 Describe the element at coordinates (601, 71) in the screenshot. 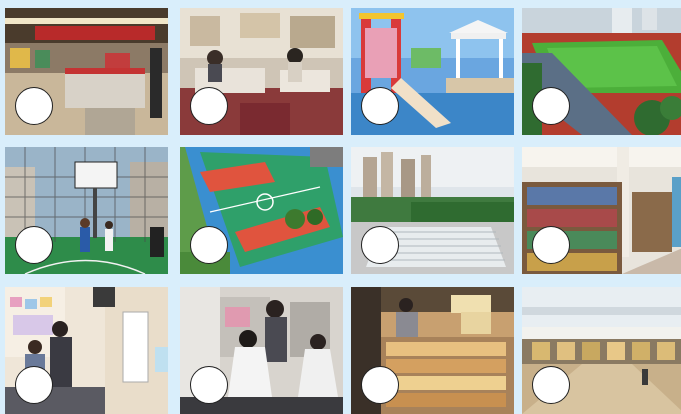

I see `picture-tile-stadium` at that location.